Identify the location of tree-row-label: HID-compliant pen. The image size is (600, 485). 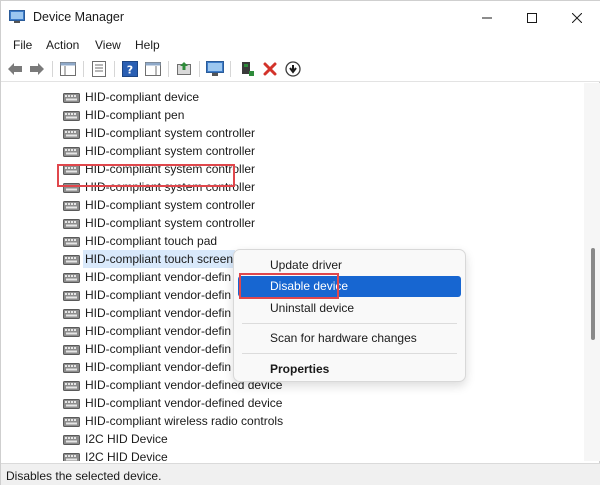
(135, 115).